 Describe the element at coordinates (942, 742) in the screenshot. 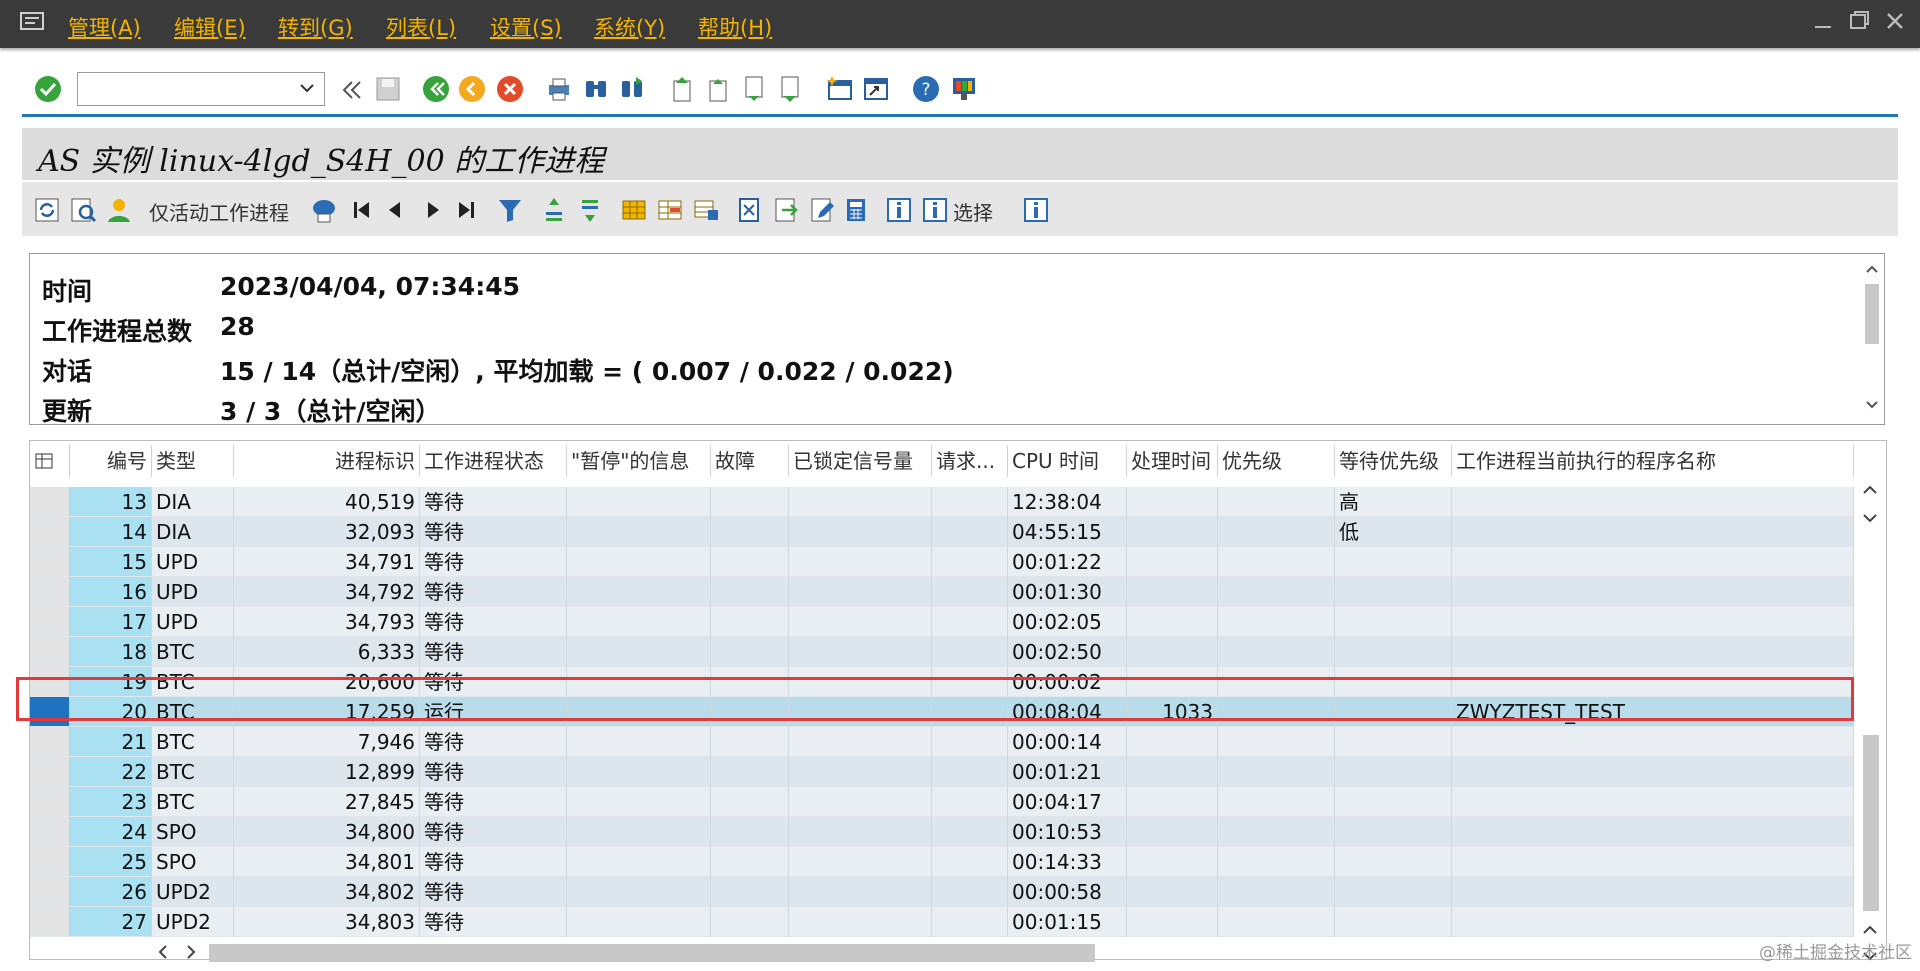

I see `table-row: 21 BTC 7,946 等待 00:00:14` at that location.